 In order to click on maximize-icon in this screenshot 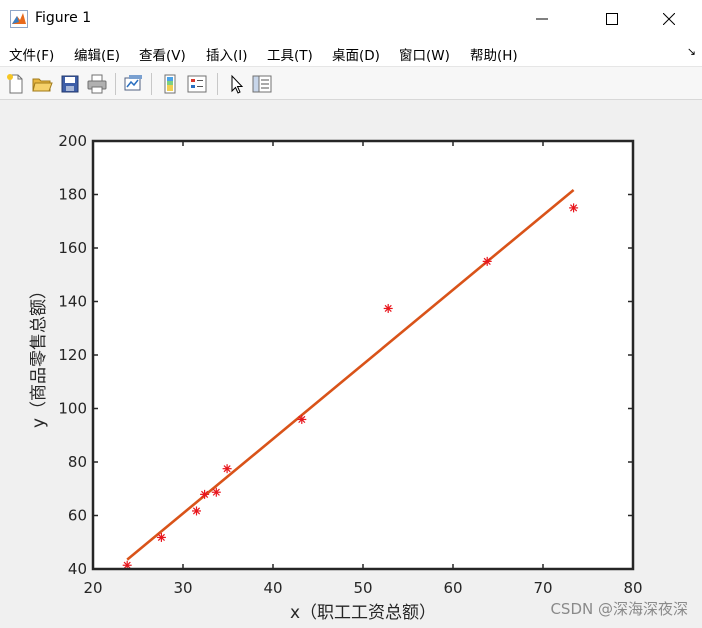, I will do `click(612, 19)`.